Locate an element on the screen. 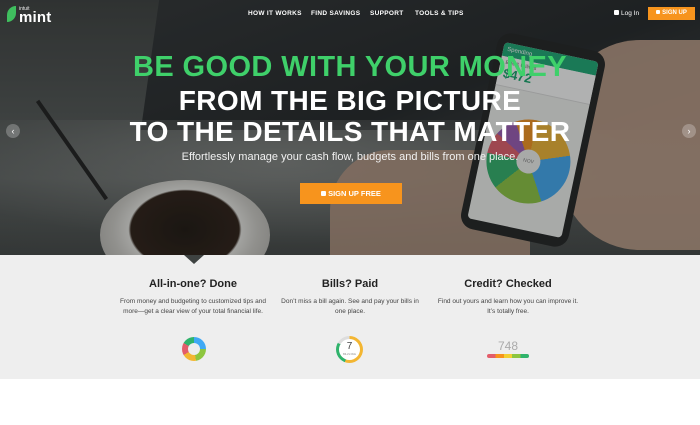 The width and height of the screenshot is (700, 425). signup-button: SIGN UP is located at coordinates (671, 13).